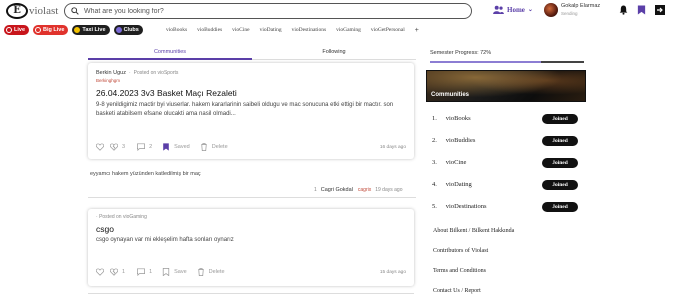 The height and width of the screenshot is (298, 680). What do you see at coordinates (456, 162) in the screenshot?
I see `community-name: vioCine` at bounding box center [456, 162].